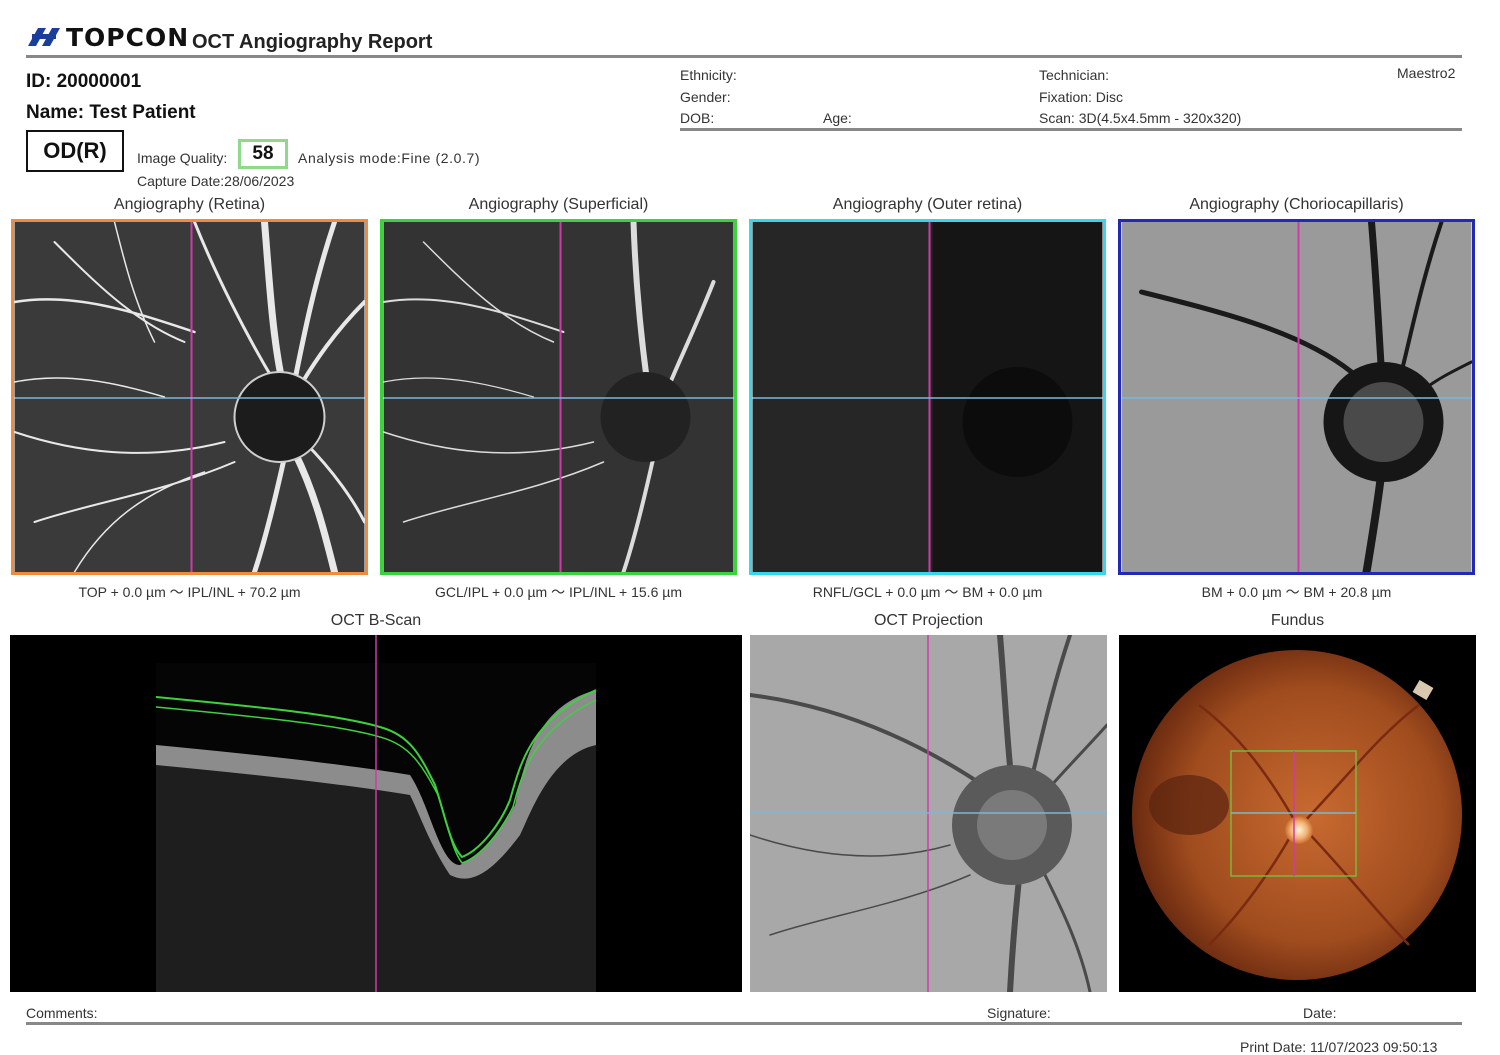 Image resolution: width=1500 pixels, height=1055 pixels. I want to click on meta-divider, so click(1071, 129).